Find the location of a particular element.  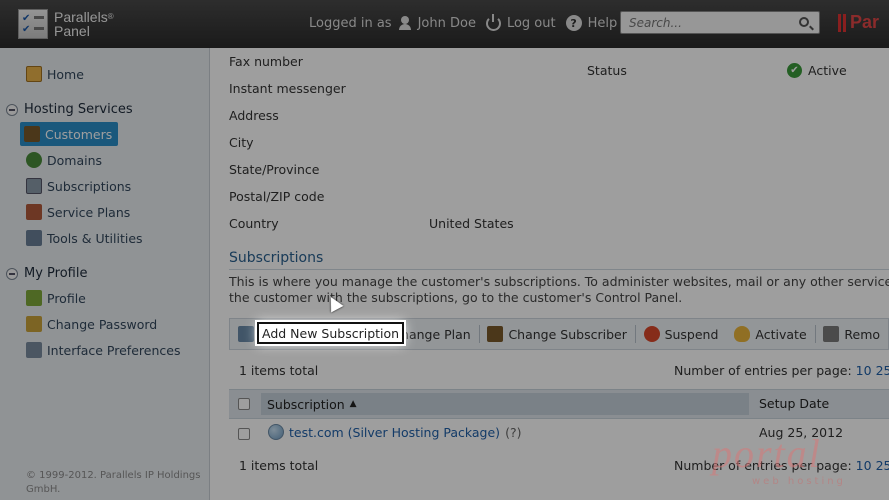

table-row: test.com (Silver Hosting Package) (?) is located at coordinates (405, 432).